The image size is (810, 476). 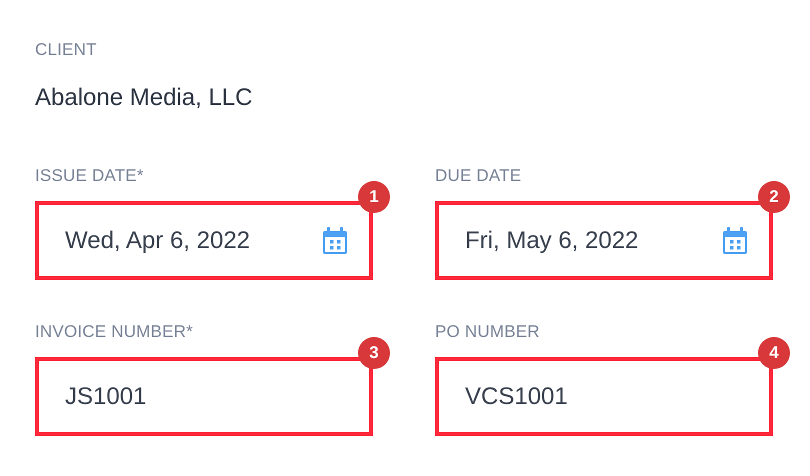 I want to click on field-label: PO NUMBER, so click(x=488, y=332).